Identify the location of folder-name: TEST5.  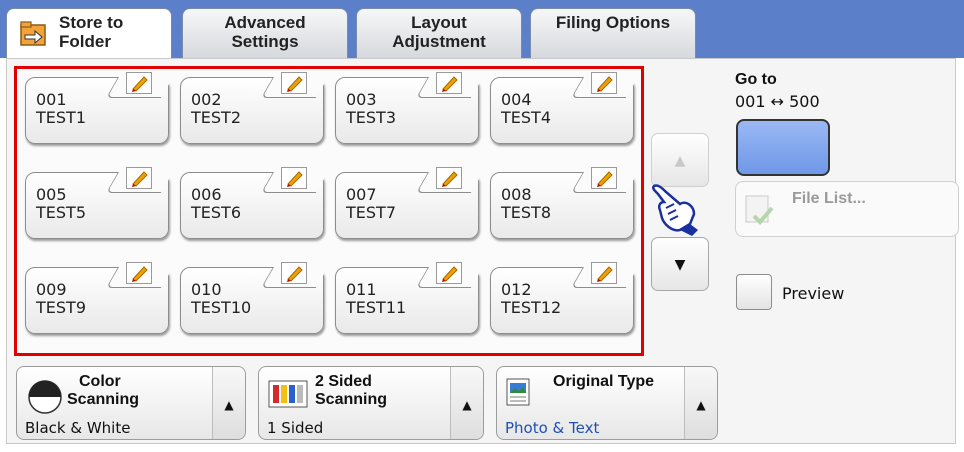
(61, 212).